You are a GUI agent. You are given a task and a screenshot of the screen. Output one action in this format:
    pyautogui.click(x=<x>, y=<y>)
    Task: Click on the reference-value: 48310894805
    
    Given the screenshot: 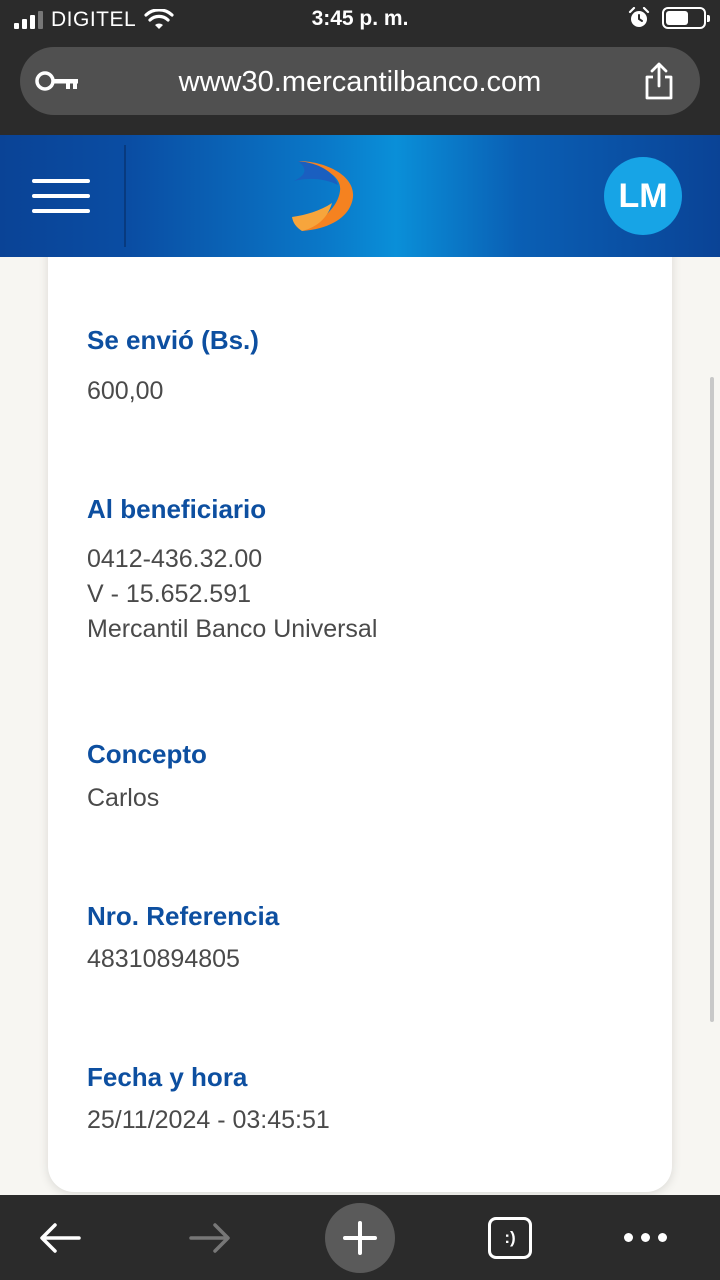 What is the action you would take?
    pyautogui.click(x=163, y=959)
    